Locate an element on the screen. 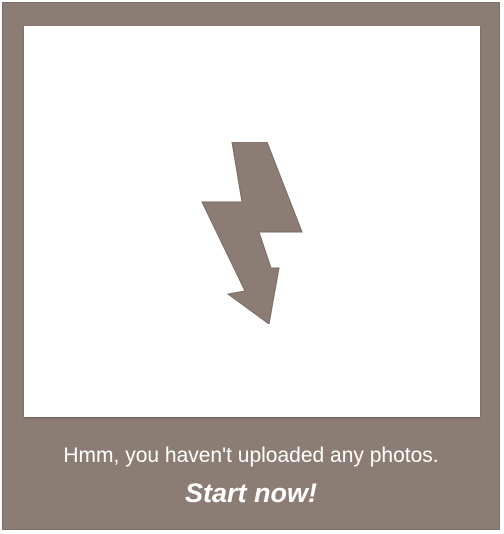 The image size is (504, 534). lightning-arrow-icon is located at coordinates (252, 233).